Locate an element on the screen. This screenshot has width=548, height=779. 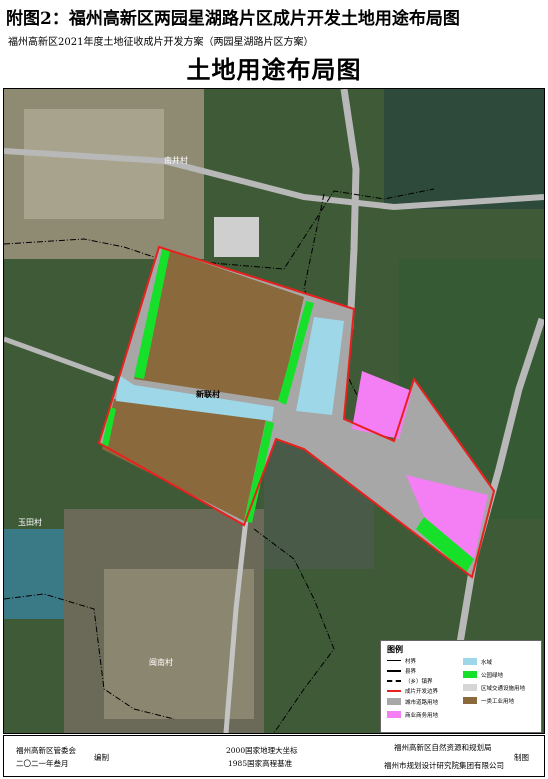
water-symbol is located at coordinates (470, 661).